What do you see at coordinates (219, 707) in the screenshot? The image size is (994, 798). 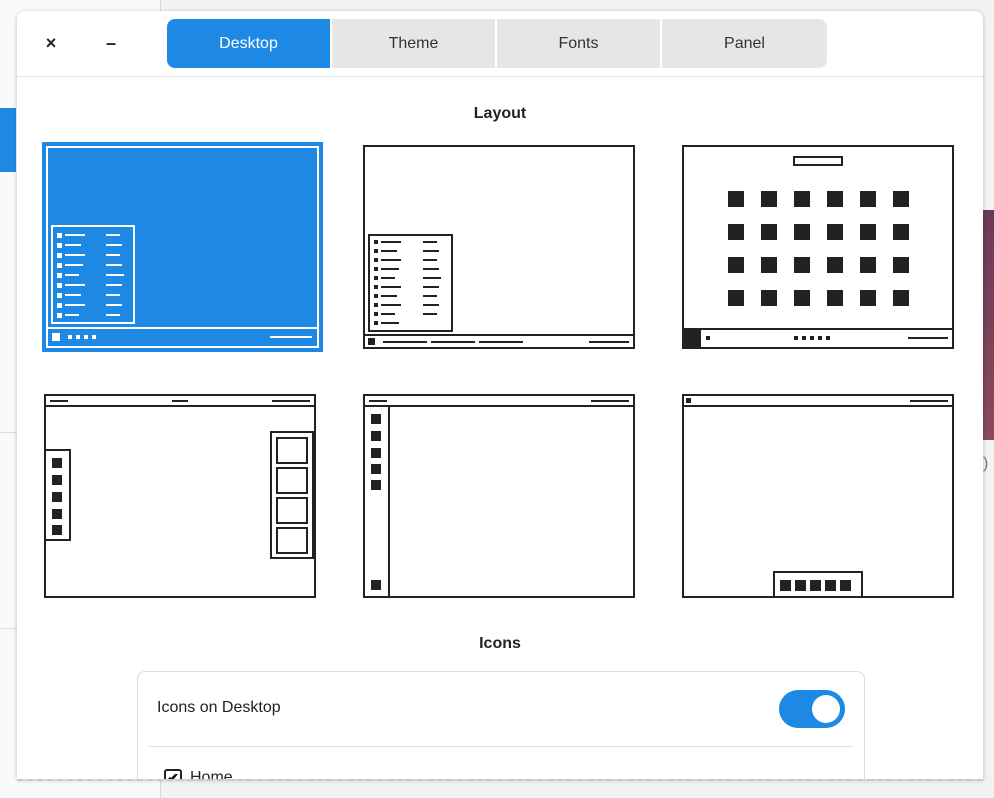 I see `icons-on-desktop-label: Icons on Desktop` at bounding box center [219, 707].